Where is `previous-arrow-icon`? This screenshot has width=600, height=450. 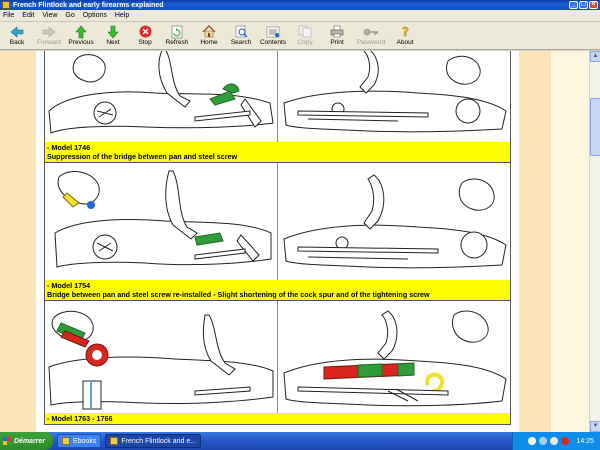
previous-arrow-icon is located at coordinates (81, 31).